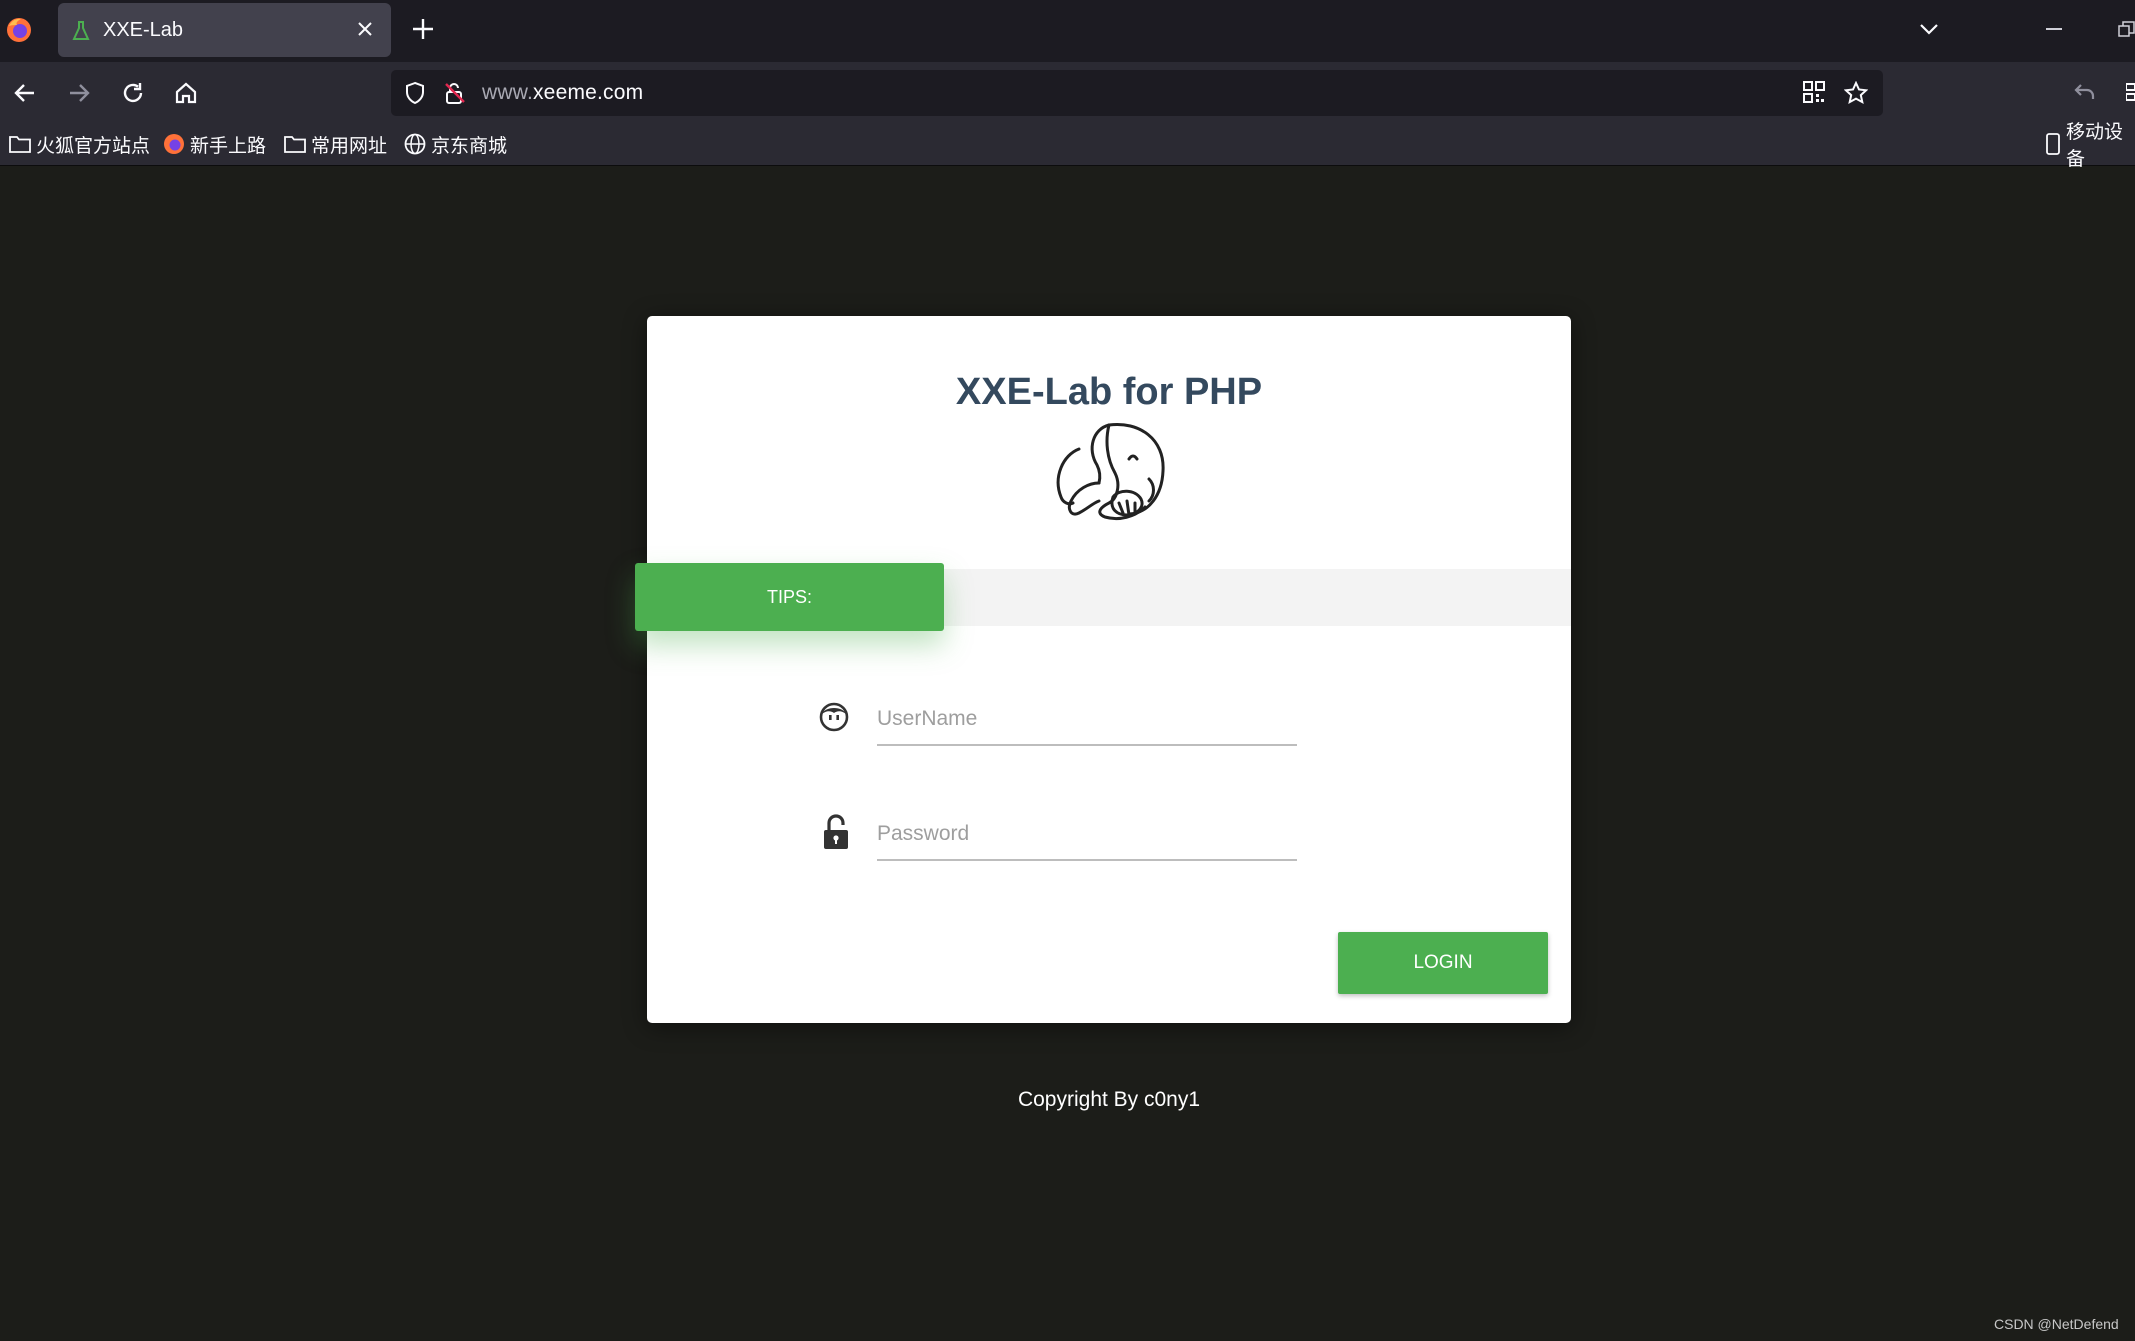 This screenshot has height=1341, width=2135. I want to click on watermark-text: CSDN @NetDefend, so click(2056, 1324).